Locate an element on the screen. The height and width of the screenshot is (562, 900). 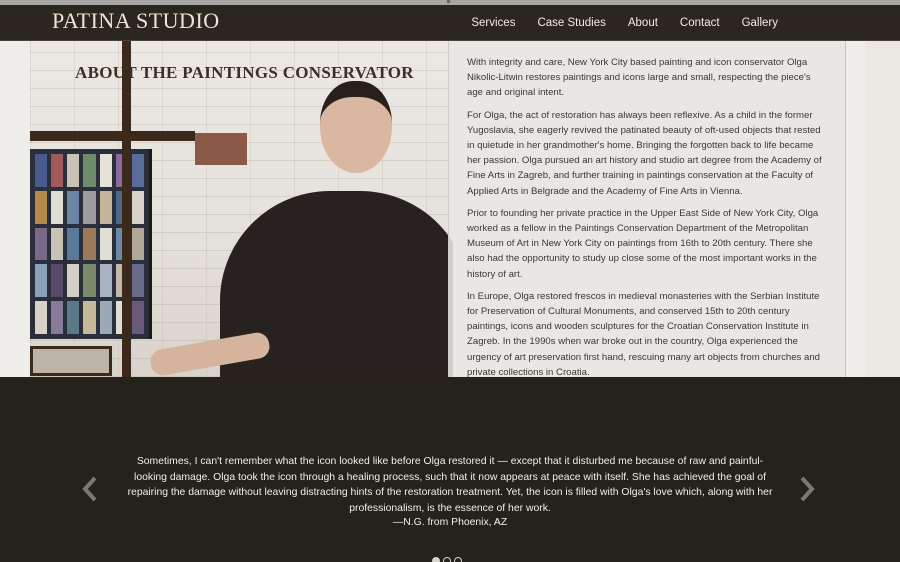
nav-gallery: Gallery is located at coordinates (760, 23).